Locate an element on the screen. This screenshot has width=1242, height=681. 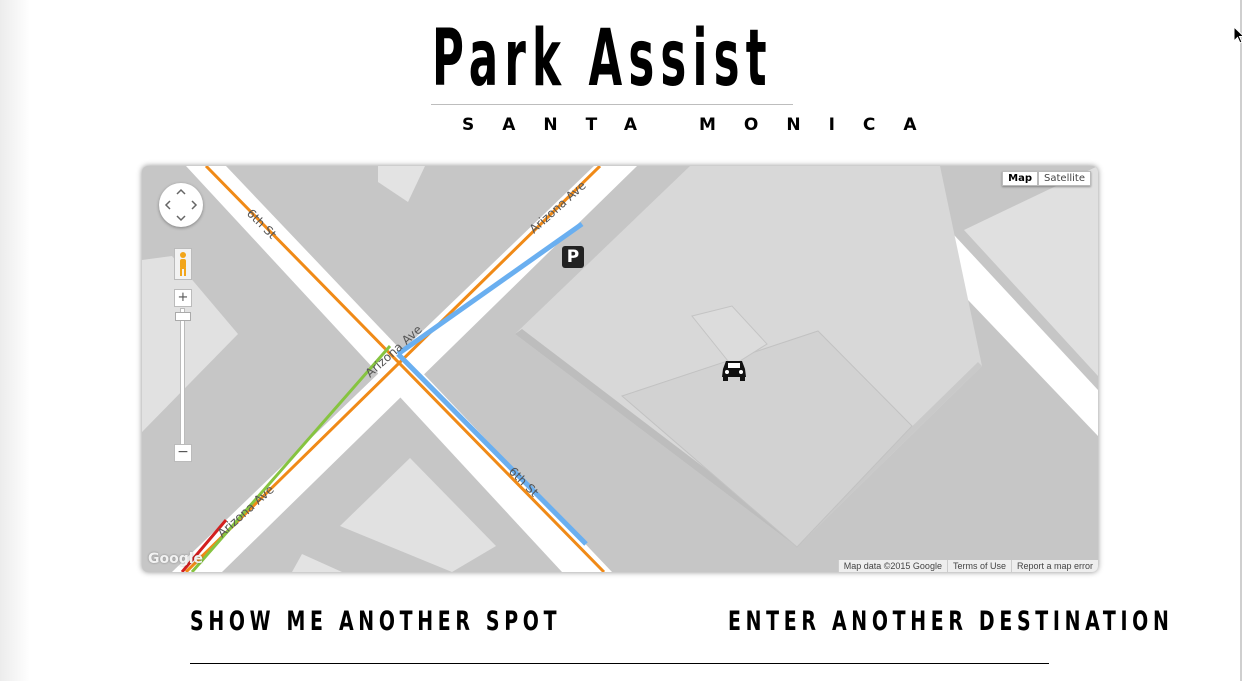
terms-of-use-link: Terms of Use is located at coordinates (978, 566).